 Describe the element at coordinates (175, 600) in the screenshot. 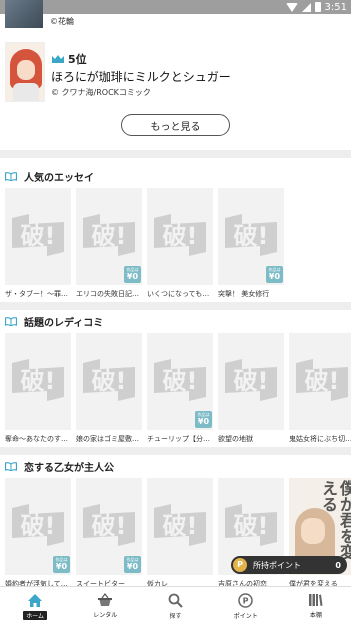

I see `search-icon` at that location.